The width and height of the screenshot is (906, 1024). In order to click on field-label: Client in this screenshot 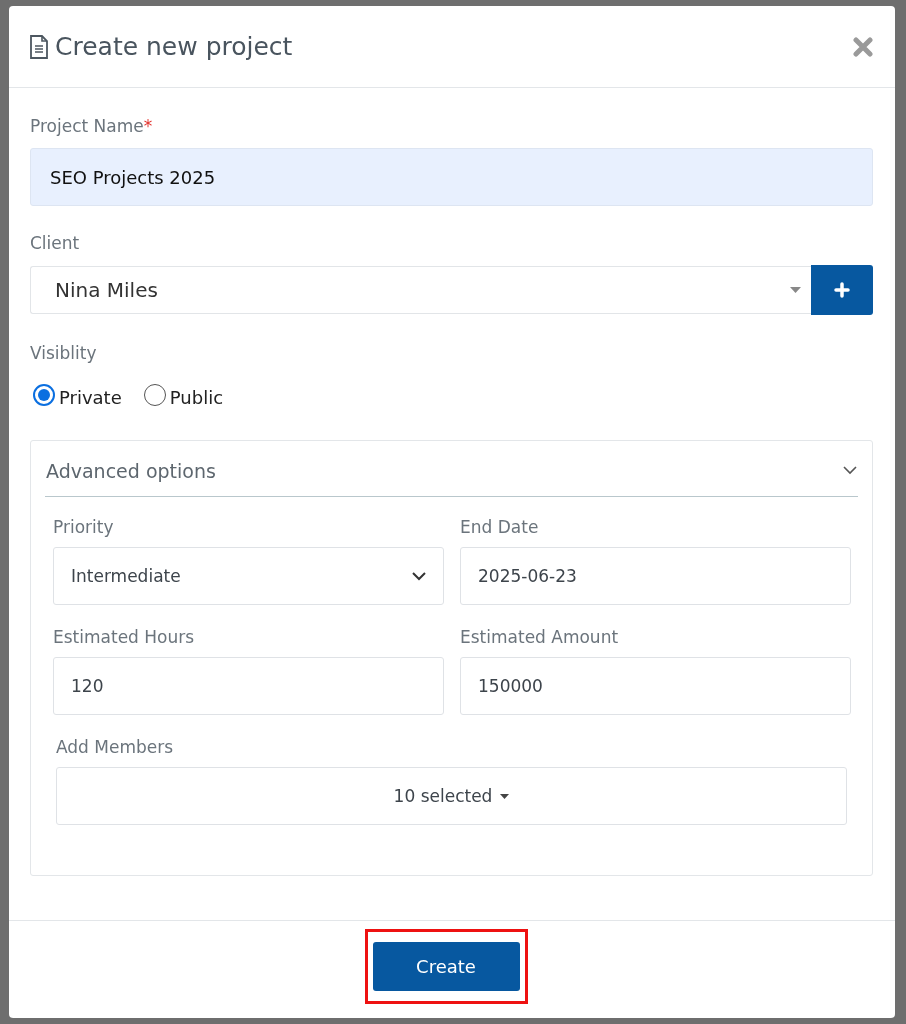, I will do `click(55, 243)`.